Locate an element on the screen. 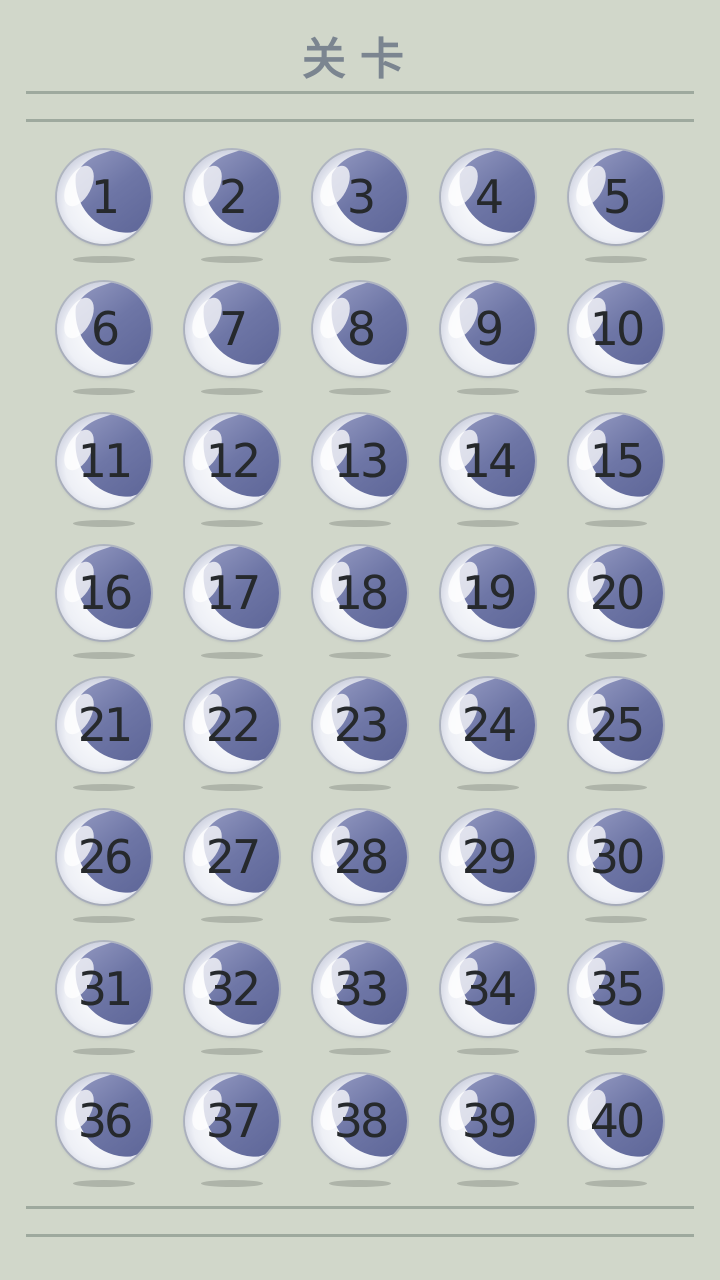 The width and height of the screenshot is (720, 1280). level-button-10: 10 is located at coordinates (631, 348).